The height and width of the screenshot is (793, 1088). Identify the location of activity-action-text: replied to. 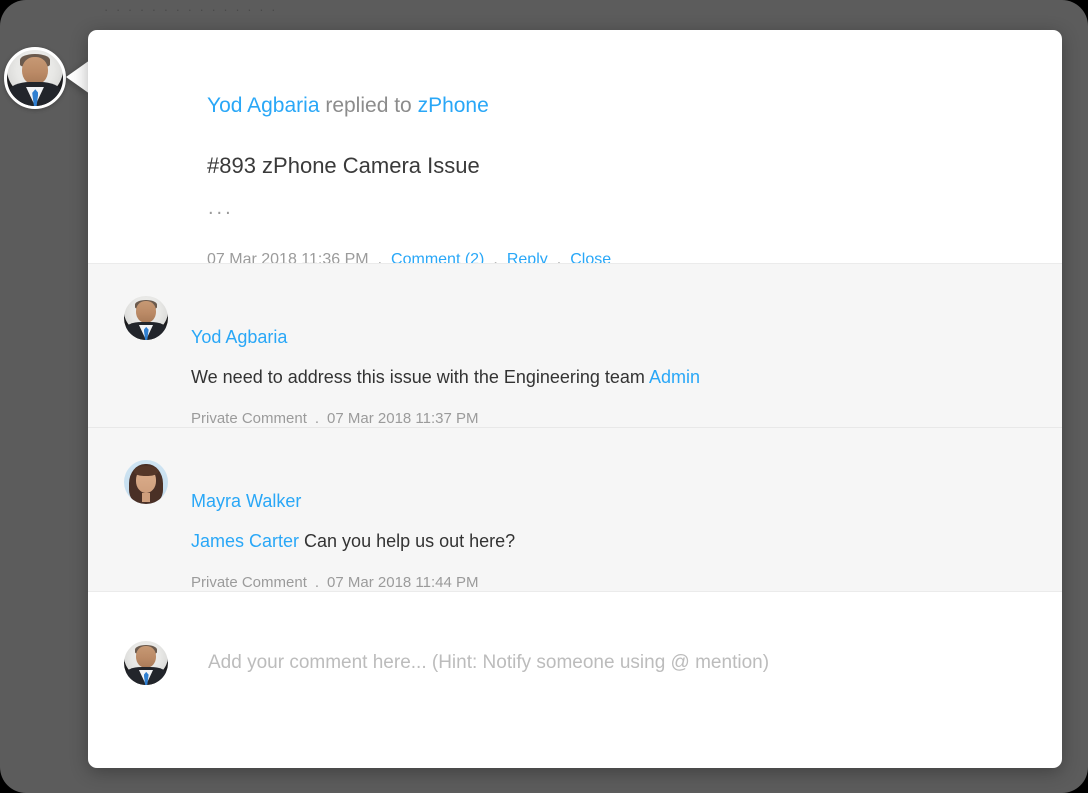
(368, 105).